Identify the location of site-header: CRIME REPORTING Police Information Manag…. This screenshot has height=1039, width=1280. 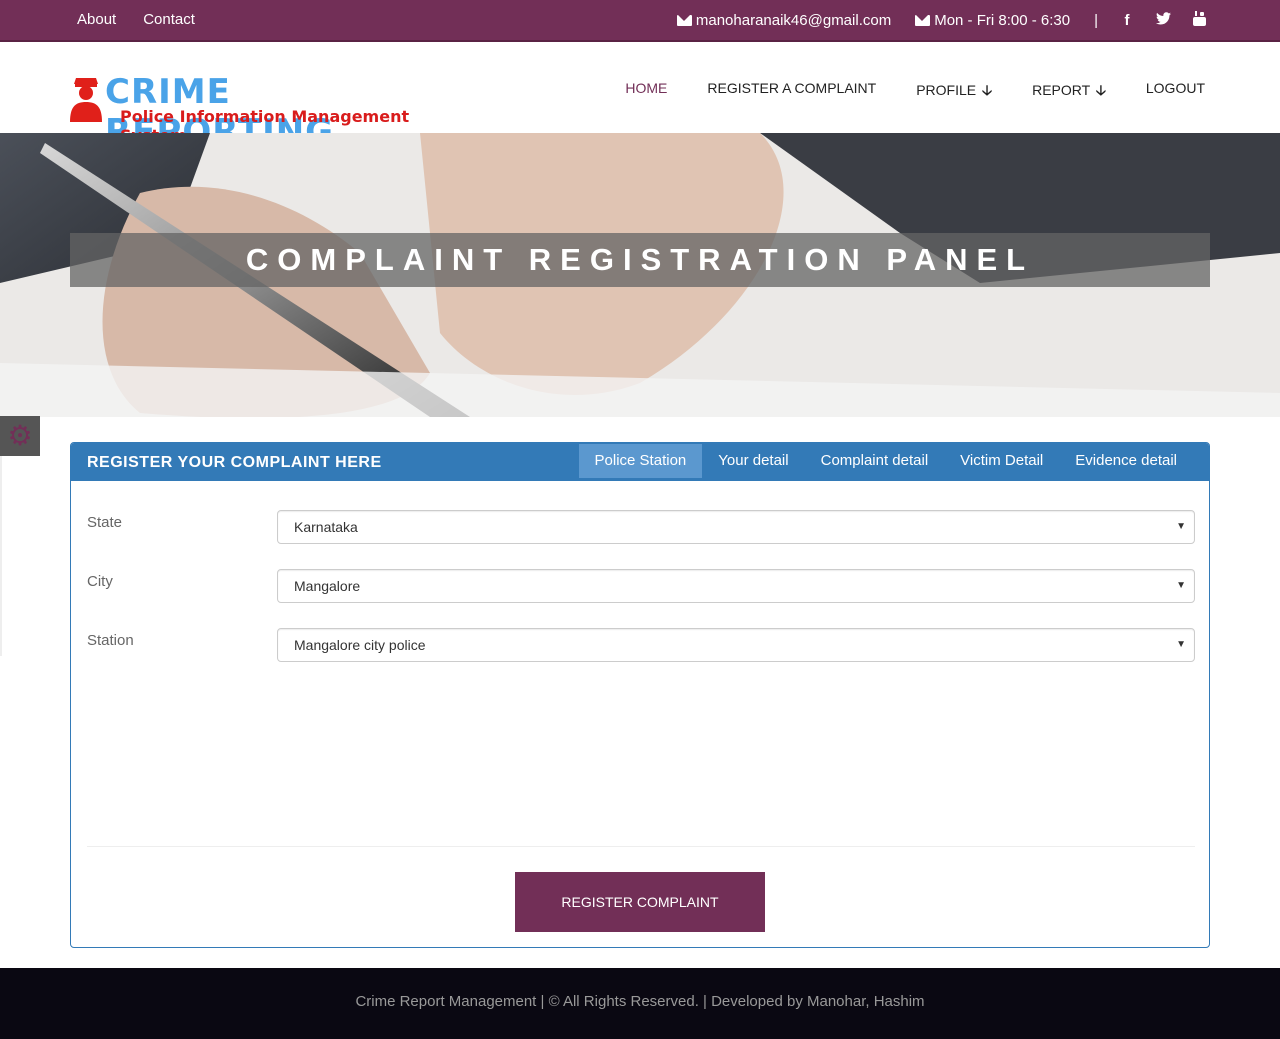
(640, 97).